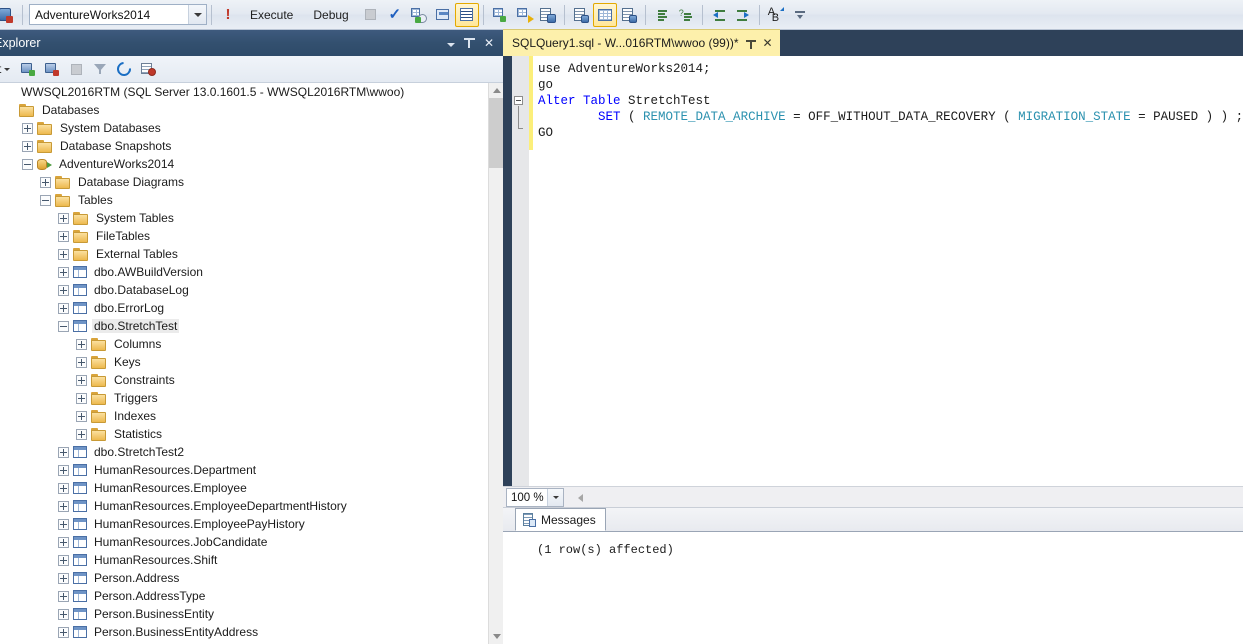 The image size is (1243, 644). I want to click on tree-node: FileTables, so click(244, 236).